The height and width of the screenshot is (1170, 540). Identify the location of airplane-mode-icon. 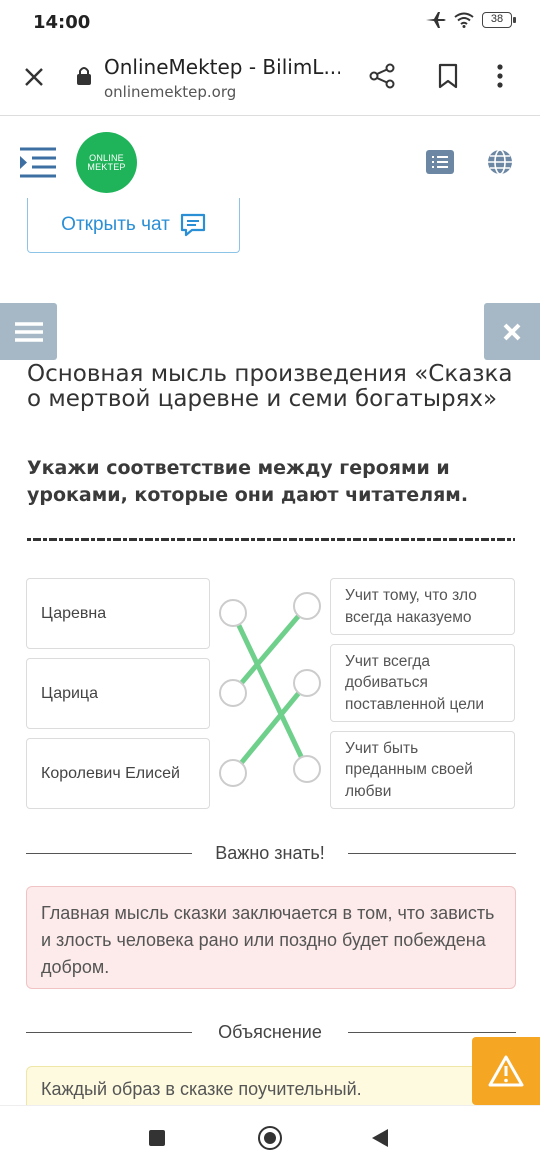
(436, 20).